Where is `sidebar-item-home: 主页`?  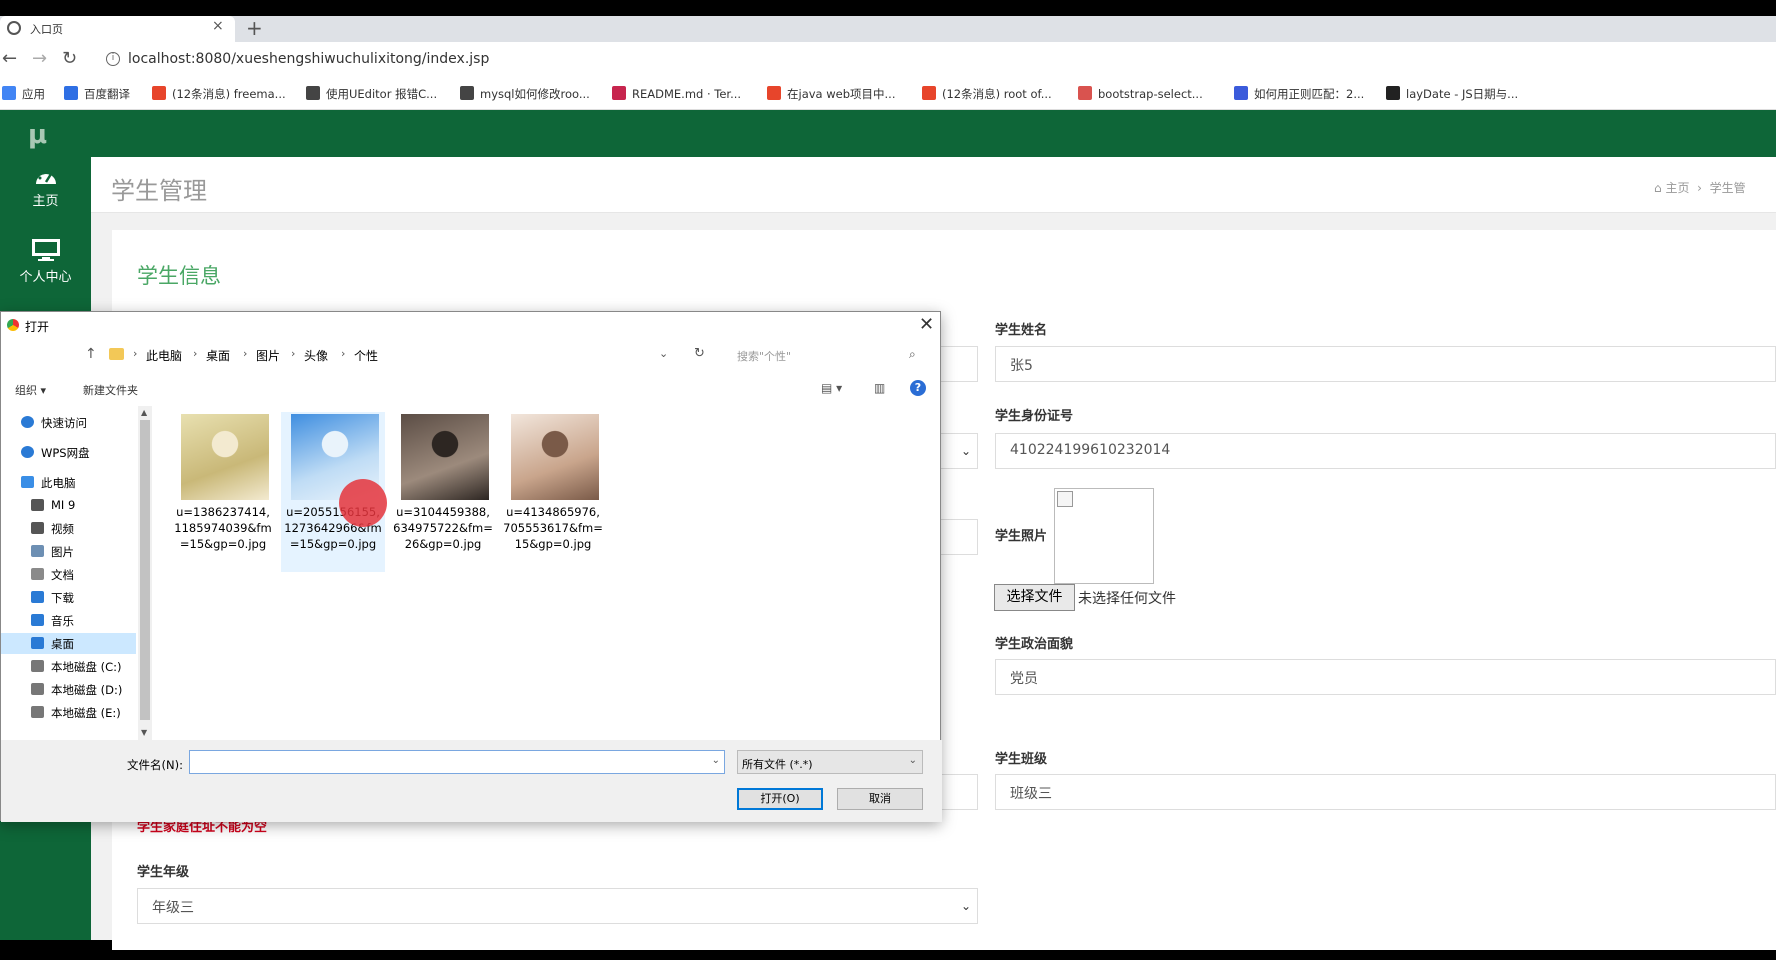 sidebar-item-home: 主页 is located at coordinates (45, 187).